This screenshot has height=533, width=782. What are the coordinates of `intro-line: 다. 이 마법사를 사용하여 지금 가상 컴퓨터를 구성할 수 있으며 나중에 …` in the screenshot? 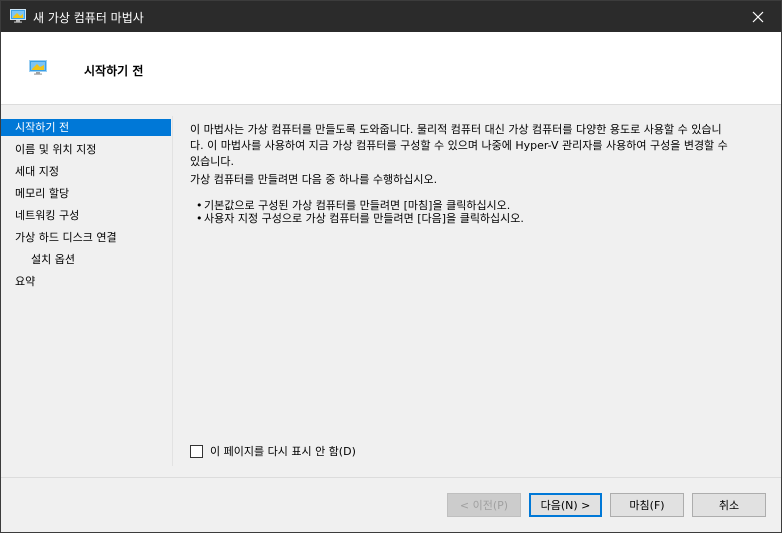 It's located at (459, 145).